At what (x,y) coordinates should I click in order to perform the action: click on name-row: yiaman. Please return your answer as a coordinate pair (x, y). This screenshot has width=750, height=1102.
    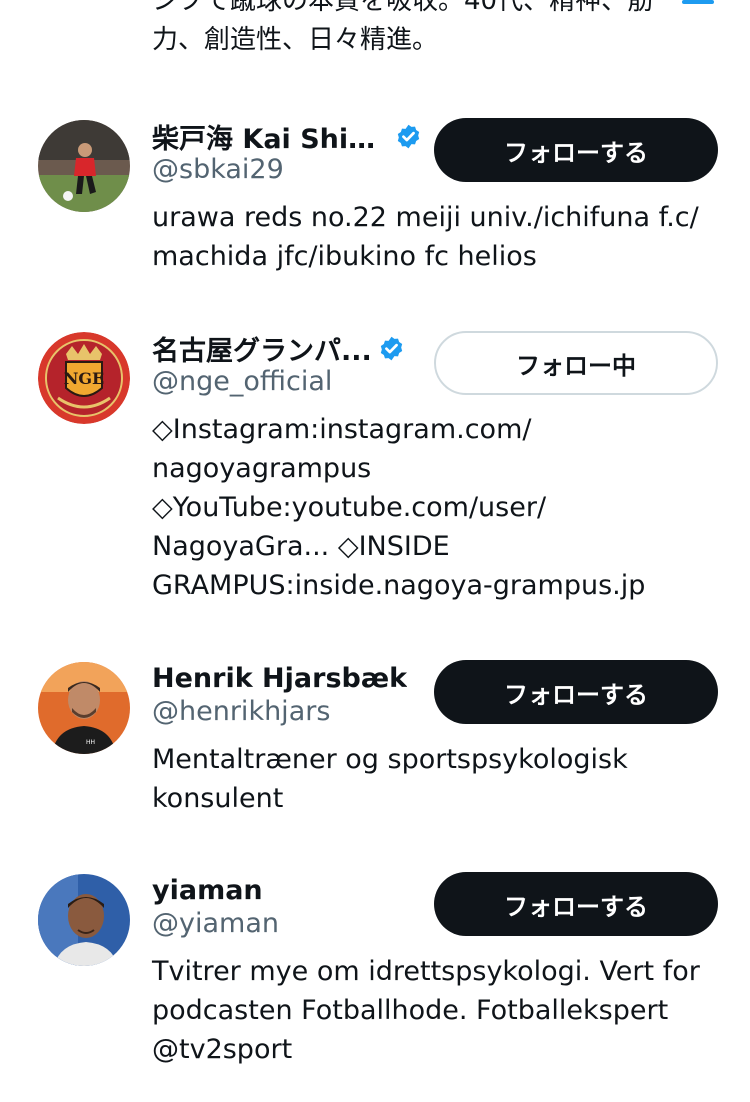
    Looking at the image, I should click on (207, 890).